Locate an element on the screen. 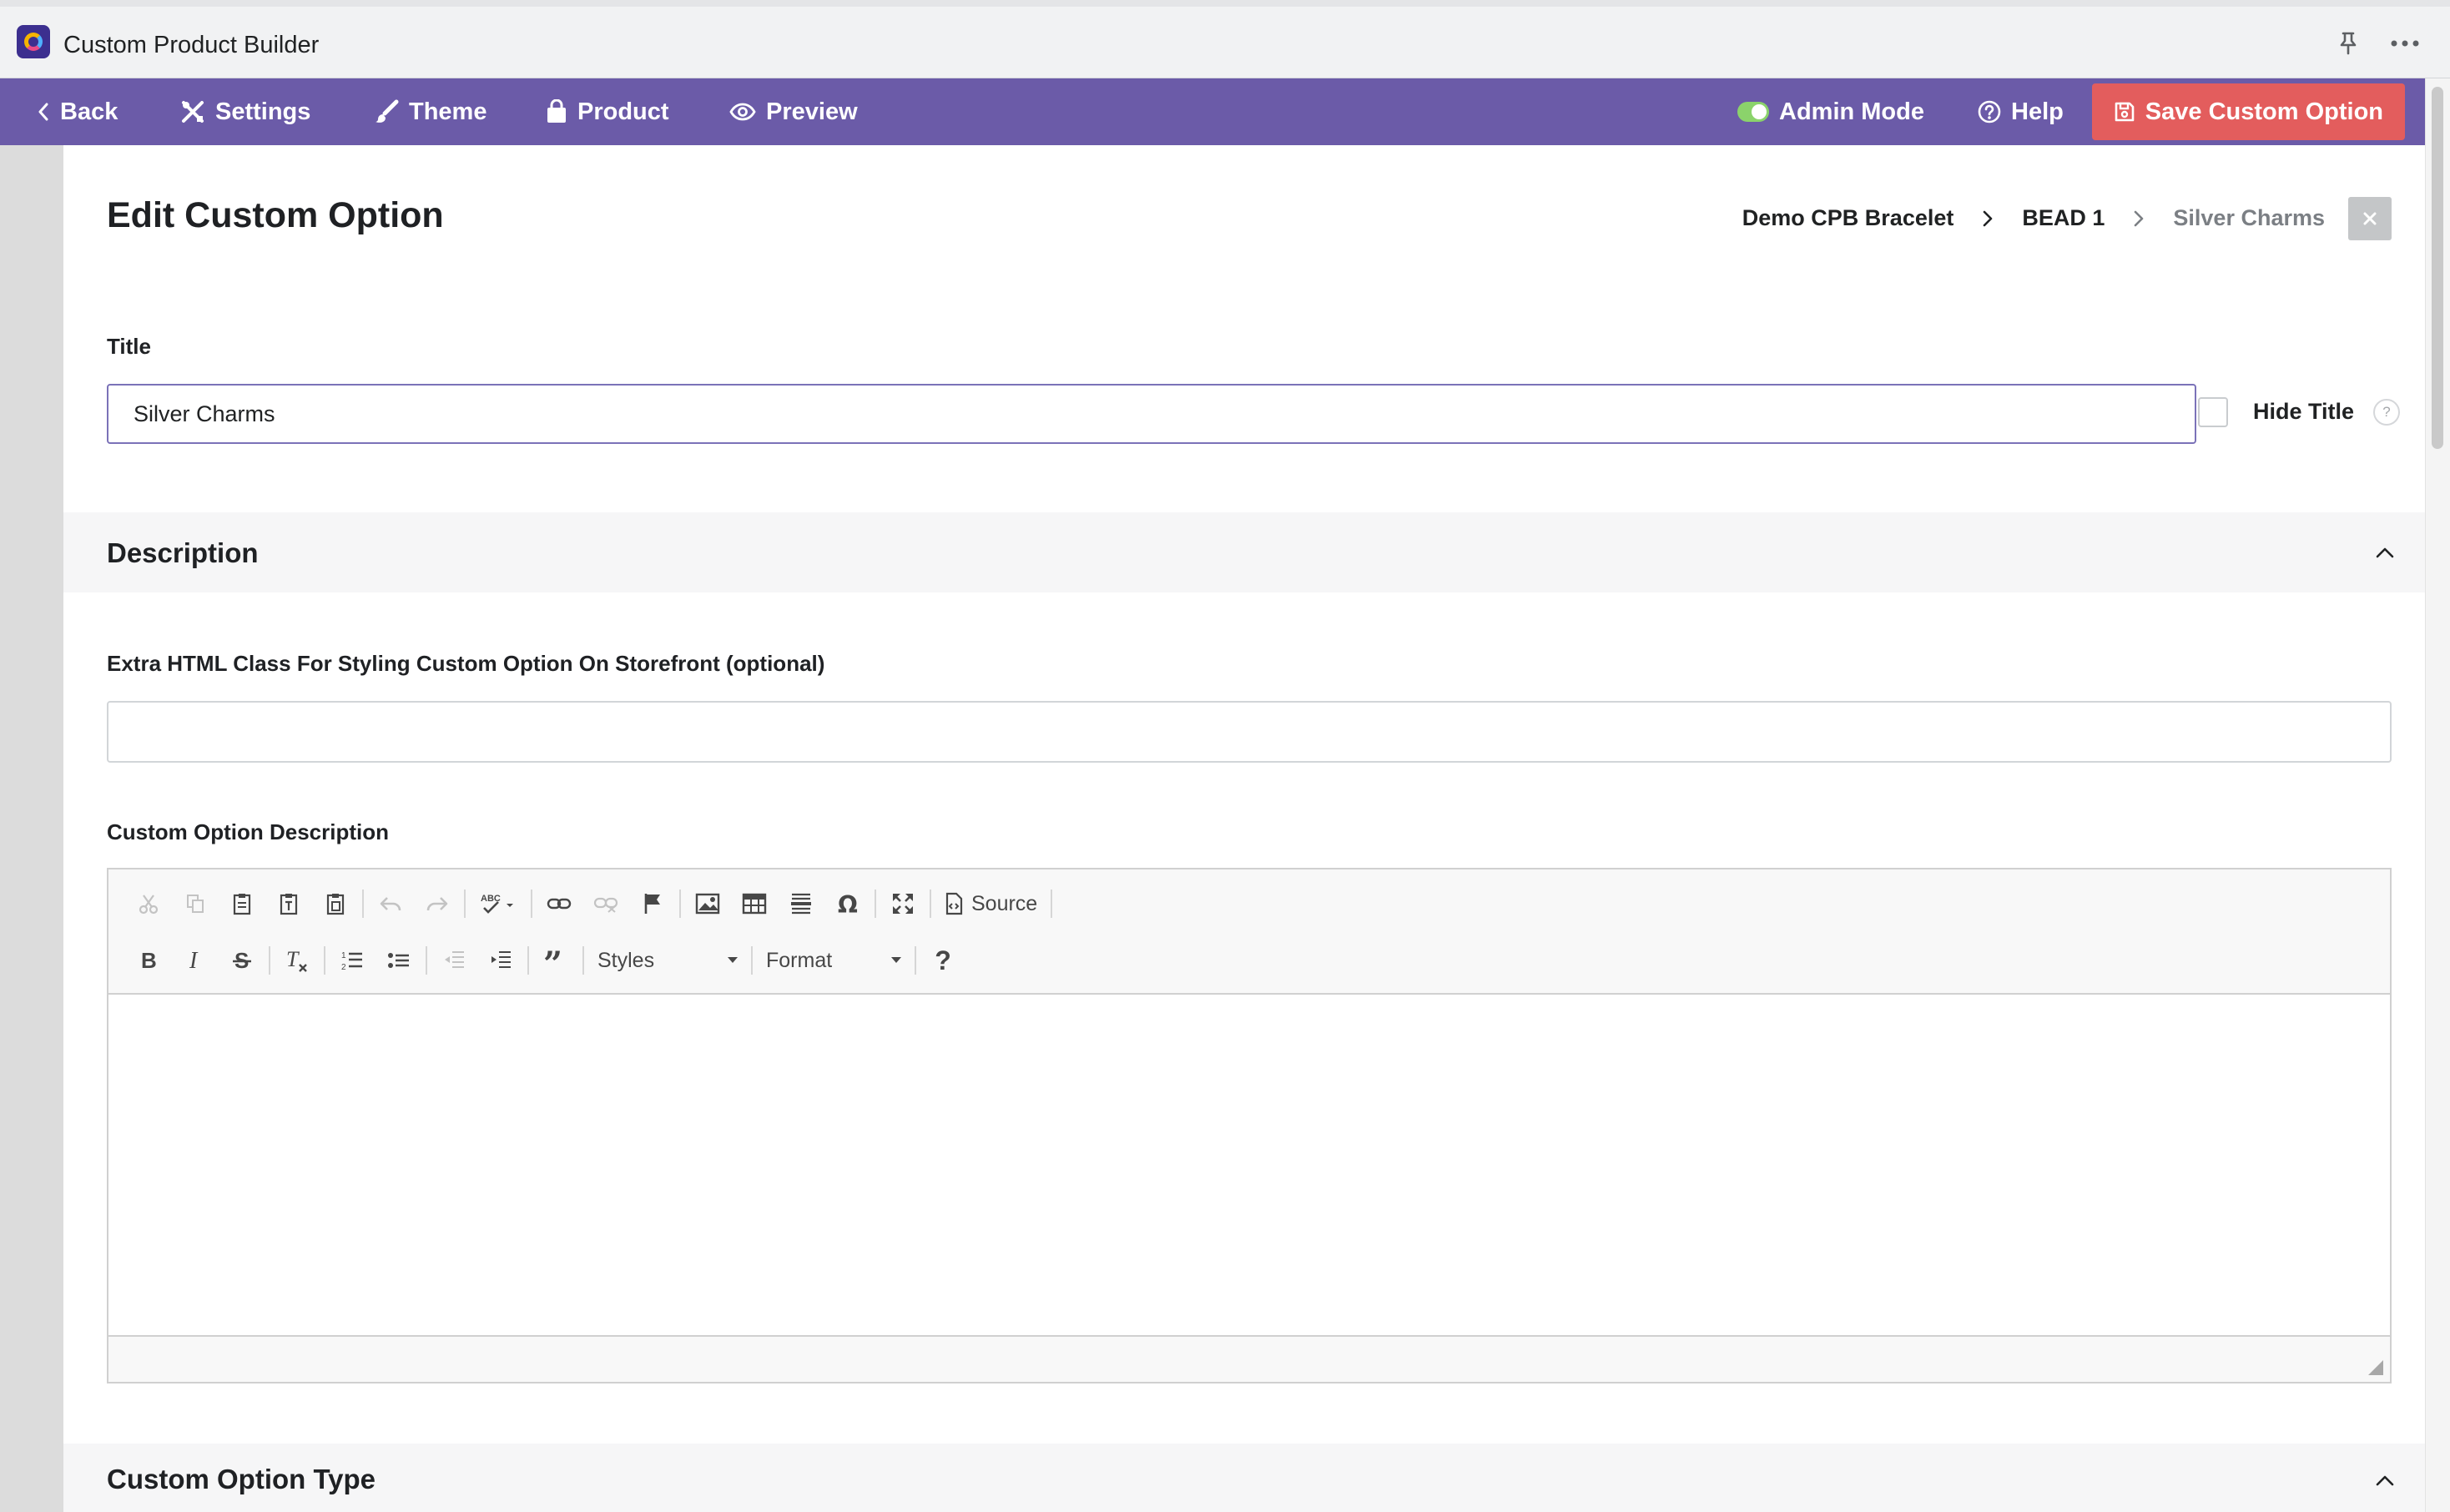 This screenshot has height=1512, width=2450. product-button: Product is located at coordinates (607, 111).